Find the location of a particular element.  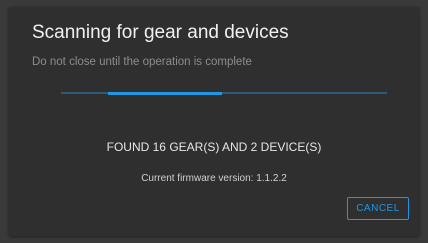

firmware-version-text: Current firmware version: 1.1.2.2 is located at coordinates (214, 178).